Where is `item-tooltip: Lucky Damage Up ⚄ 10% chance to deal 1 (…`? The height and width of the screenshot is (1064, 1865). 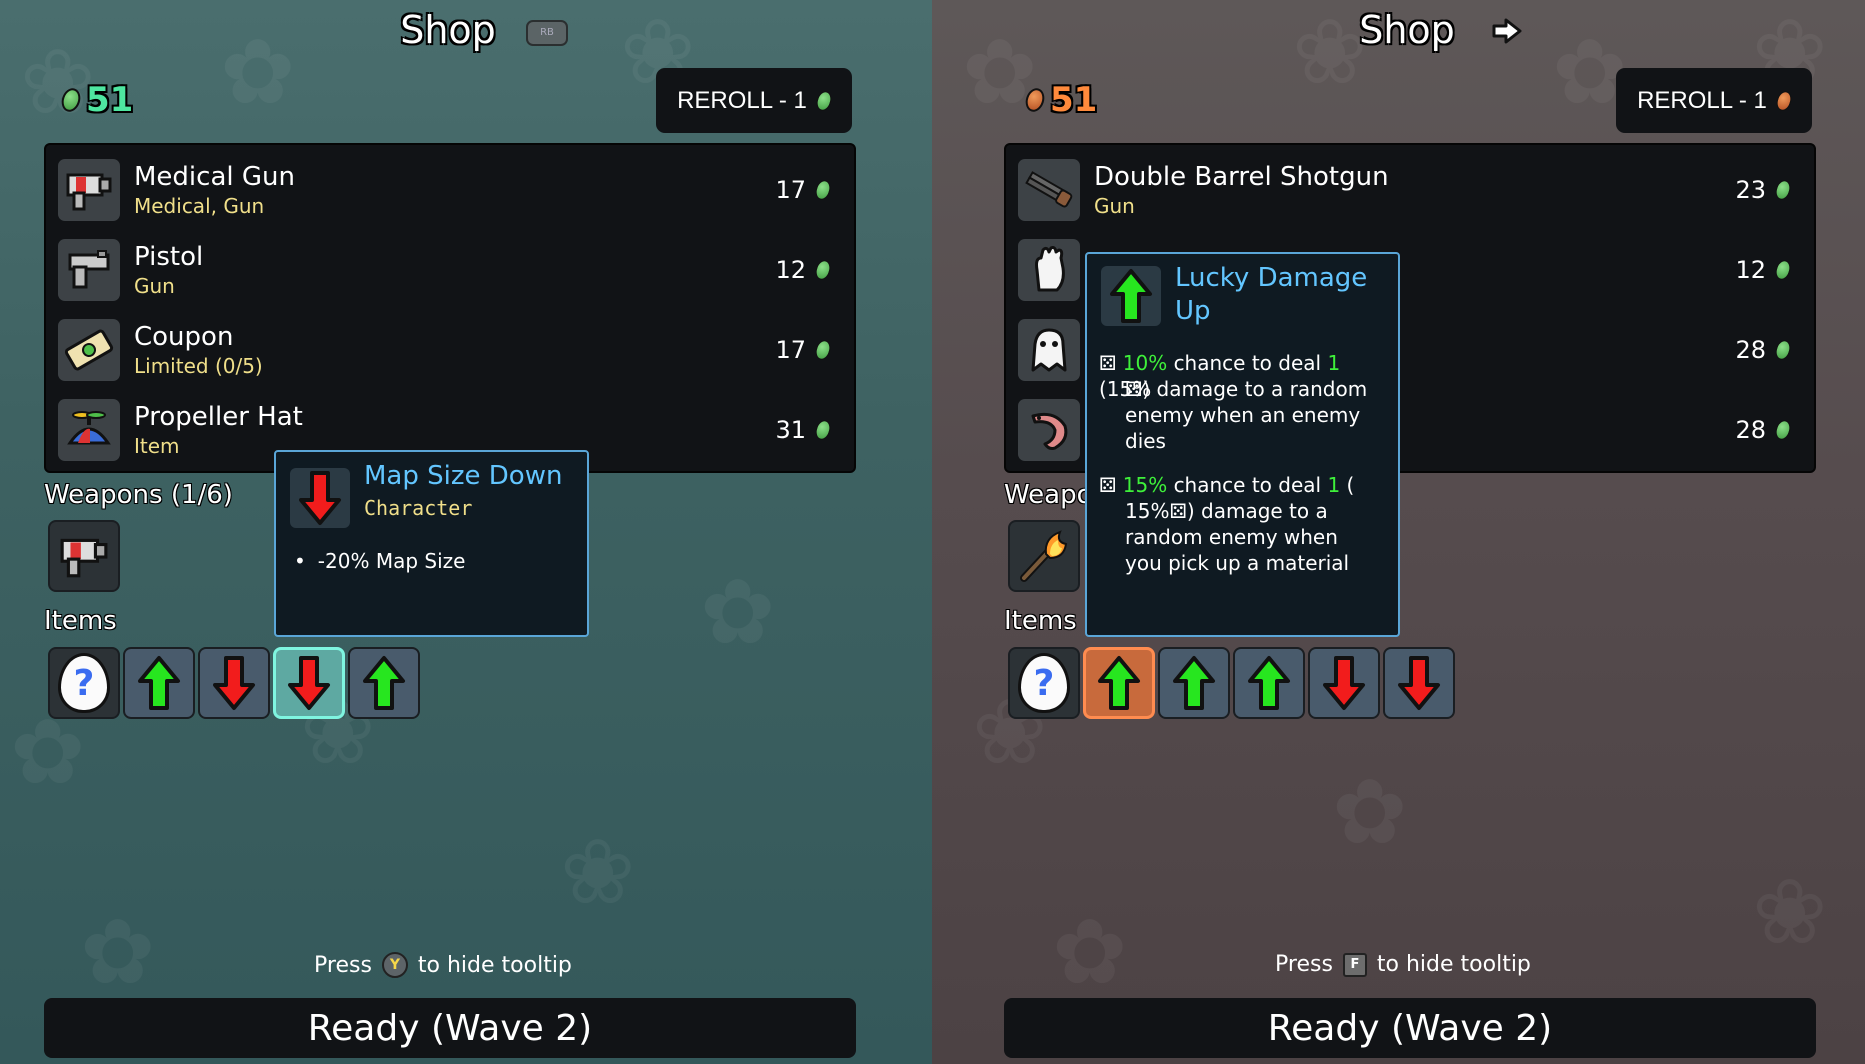 item-tooltip: Lucky Damage Up ⚄ 10% chance to deal 1 (… is located at coordinates (1242, 444).